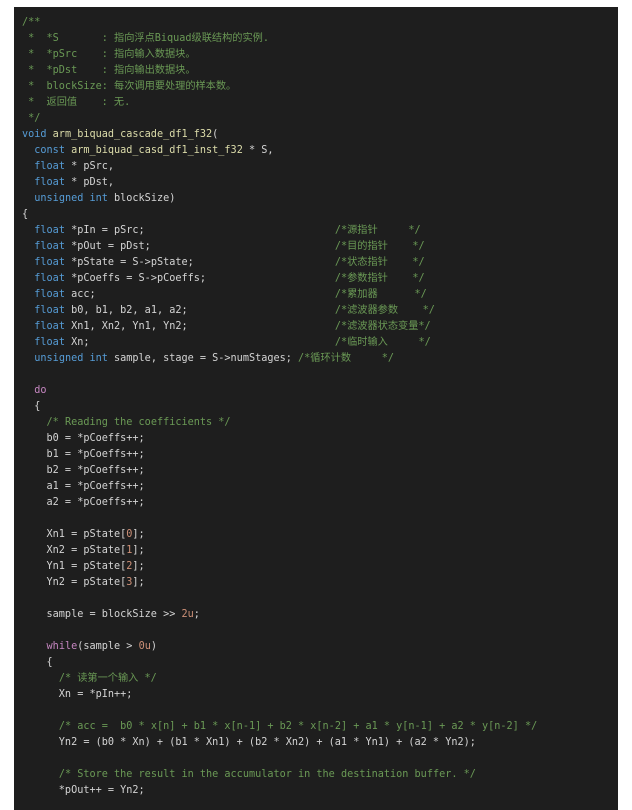  I want to click on code-token: * blockSize: 每次调用要处理的样本数。, so click(129, 86).